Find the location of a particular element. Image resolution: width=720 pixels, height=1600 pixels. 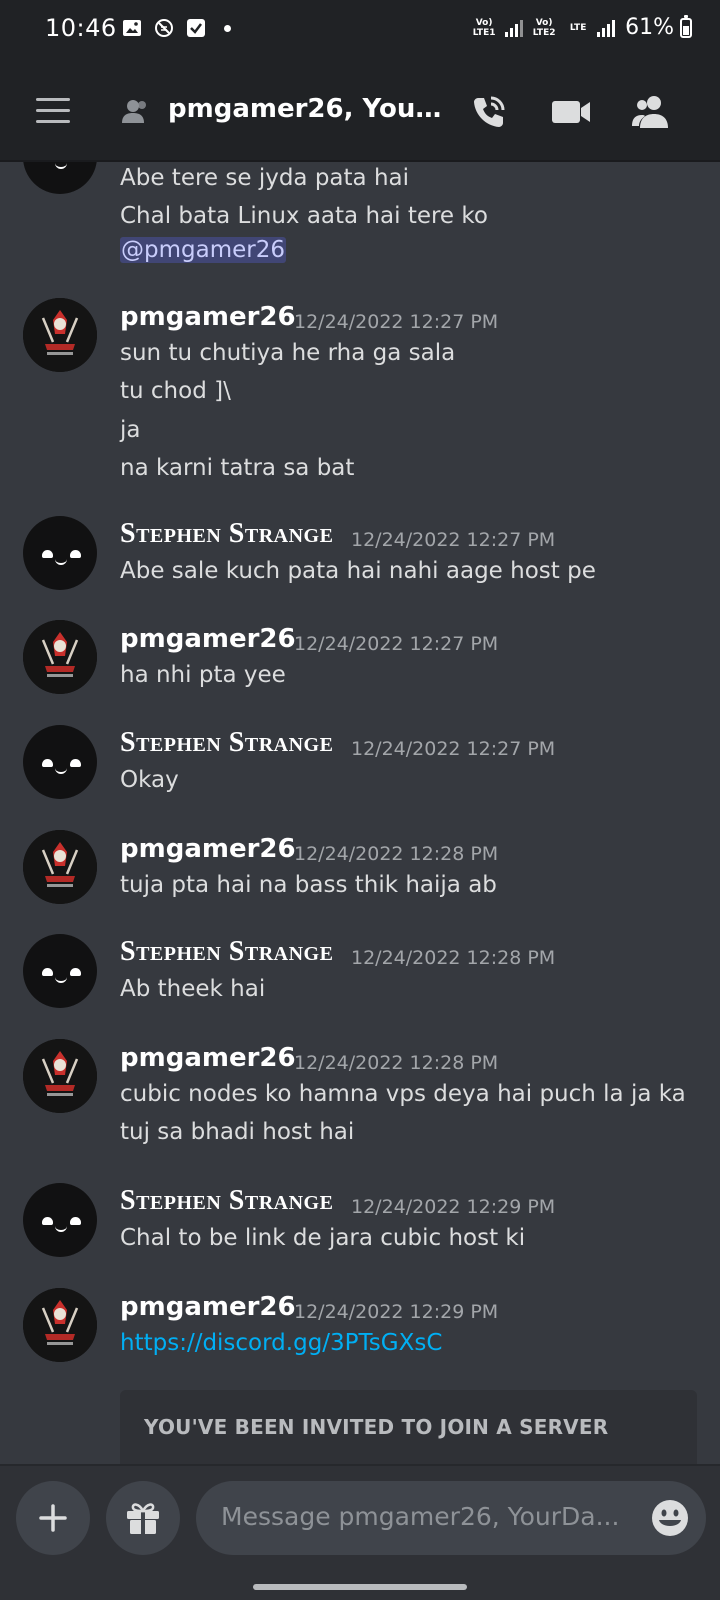

sim2-label: Vo) LTE2 is located at coordinates (544, 27).